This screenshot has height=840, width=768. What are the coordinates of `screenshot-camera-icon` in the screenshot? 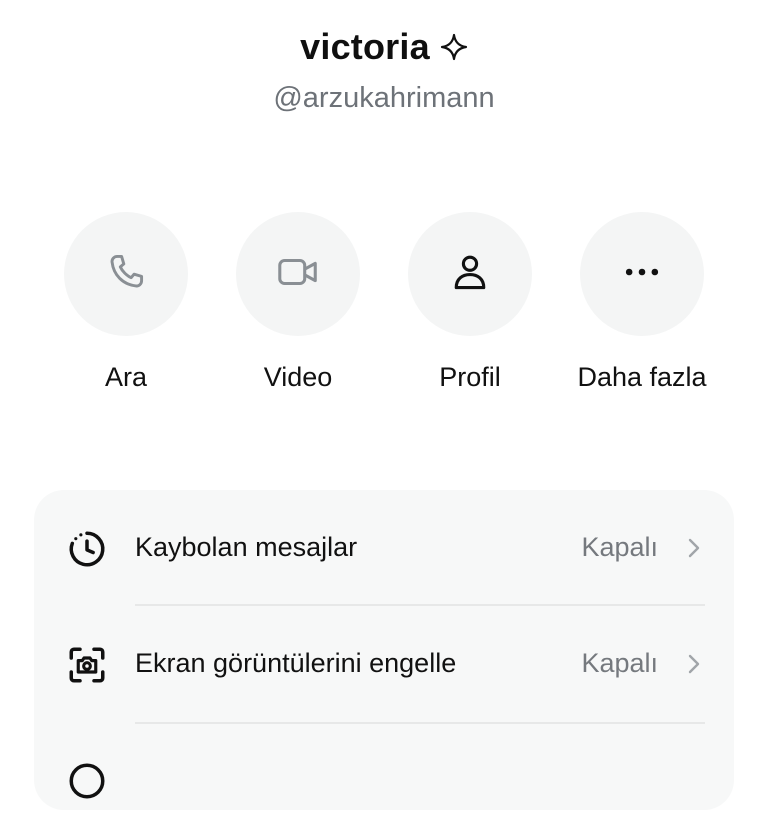 It's located at (87, 665).